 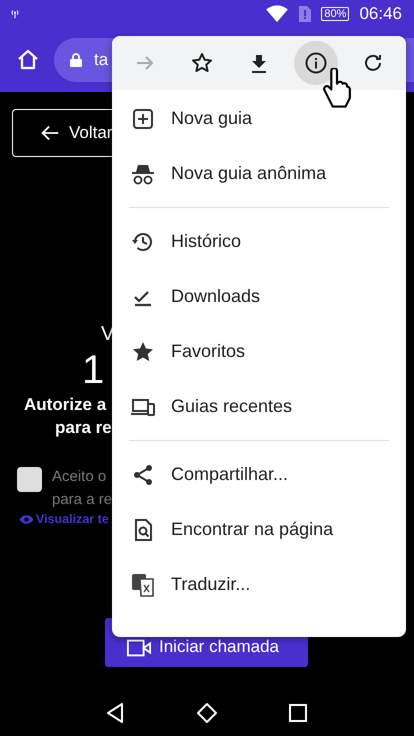 What do you see at coordinates (15, 14) in the screenshot?
I see `signal-icon` at bounding box center [15, 14].